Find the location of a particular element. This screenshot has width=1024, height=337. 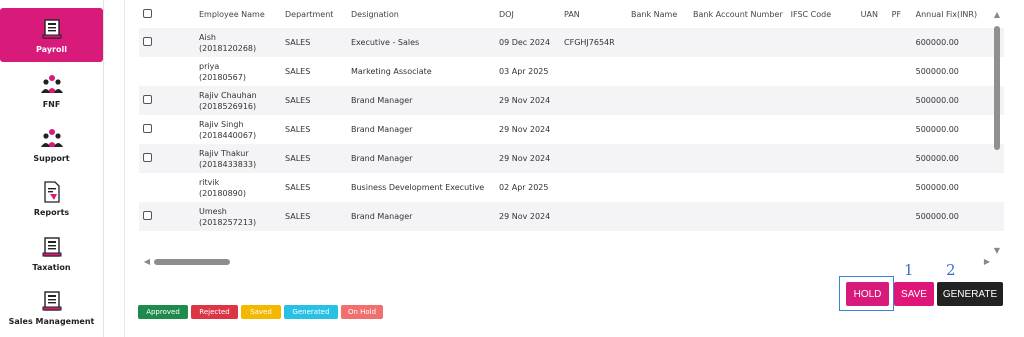

employee-name-cell: Rajiv Chauhan (2018526916) is located at coordinates (238, 100).